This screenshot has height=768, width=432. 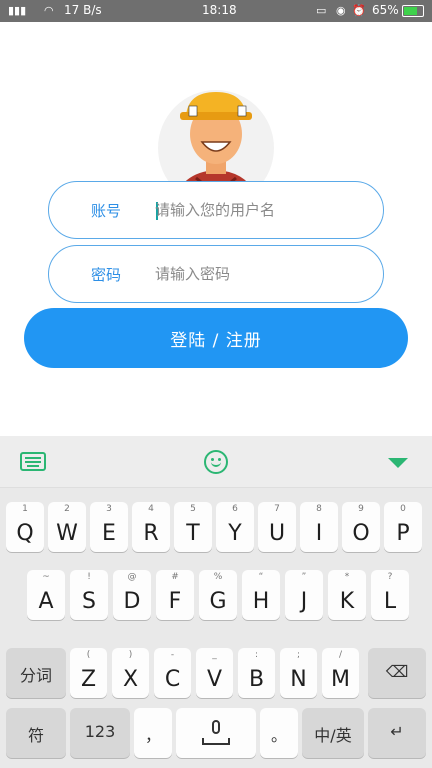 What do you see at coordinates (33, 461) in the screenshot?
I see `keyboard-switch-icon` at bounding box center [33, 461].